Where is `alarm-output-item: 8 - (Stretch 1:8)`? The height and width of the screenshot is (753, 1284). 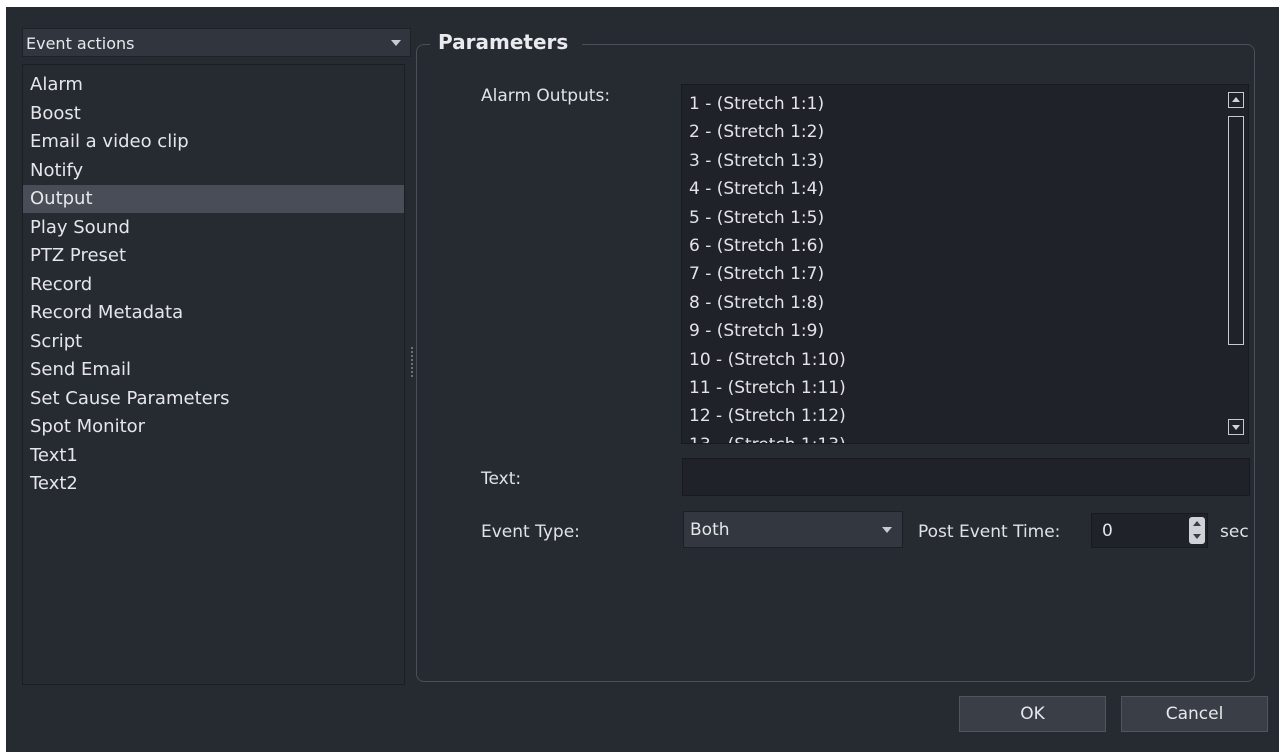 alarm-output-item: 8 - (Stretch 1:8) is located at coordinates (756, 303).